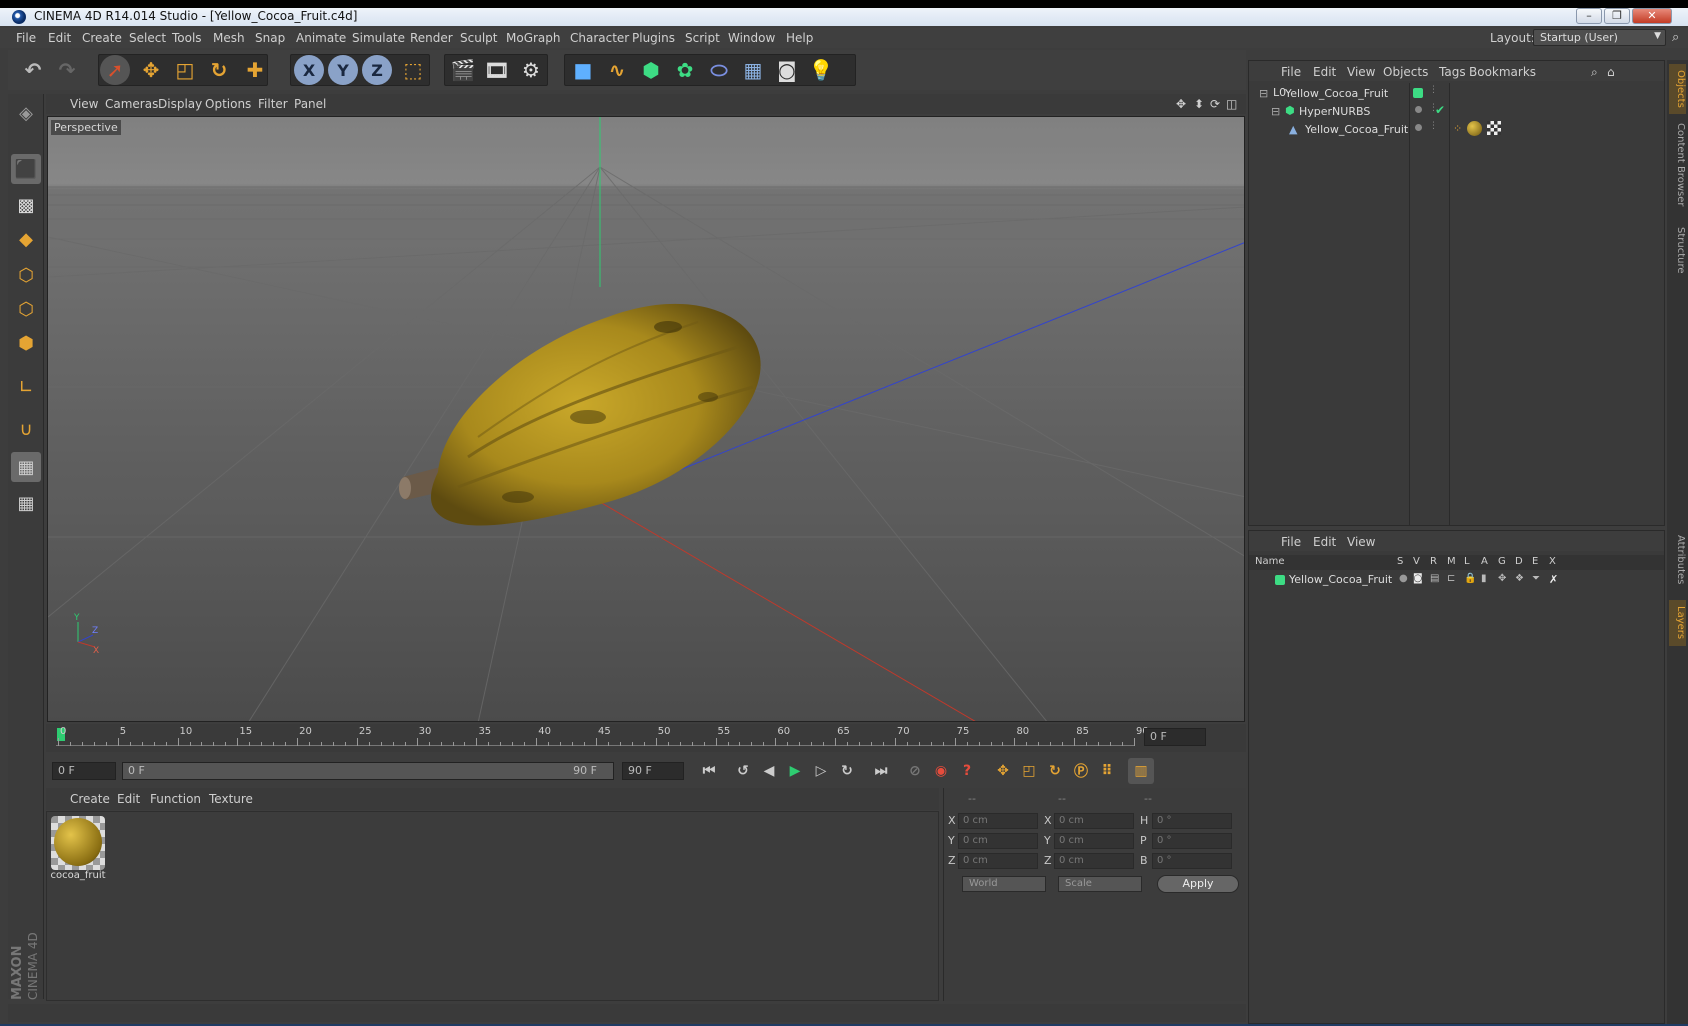  What do you see at coordinates (998, 821) in the screenshot?
I see `position-x-field: 0 cm` at bounding box center [998, 821].